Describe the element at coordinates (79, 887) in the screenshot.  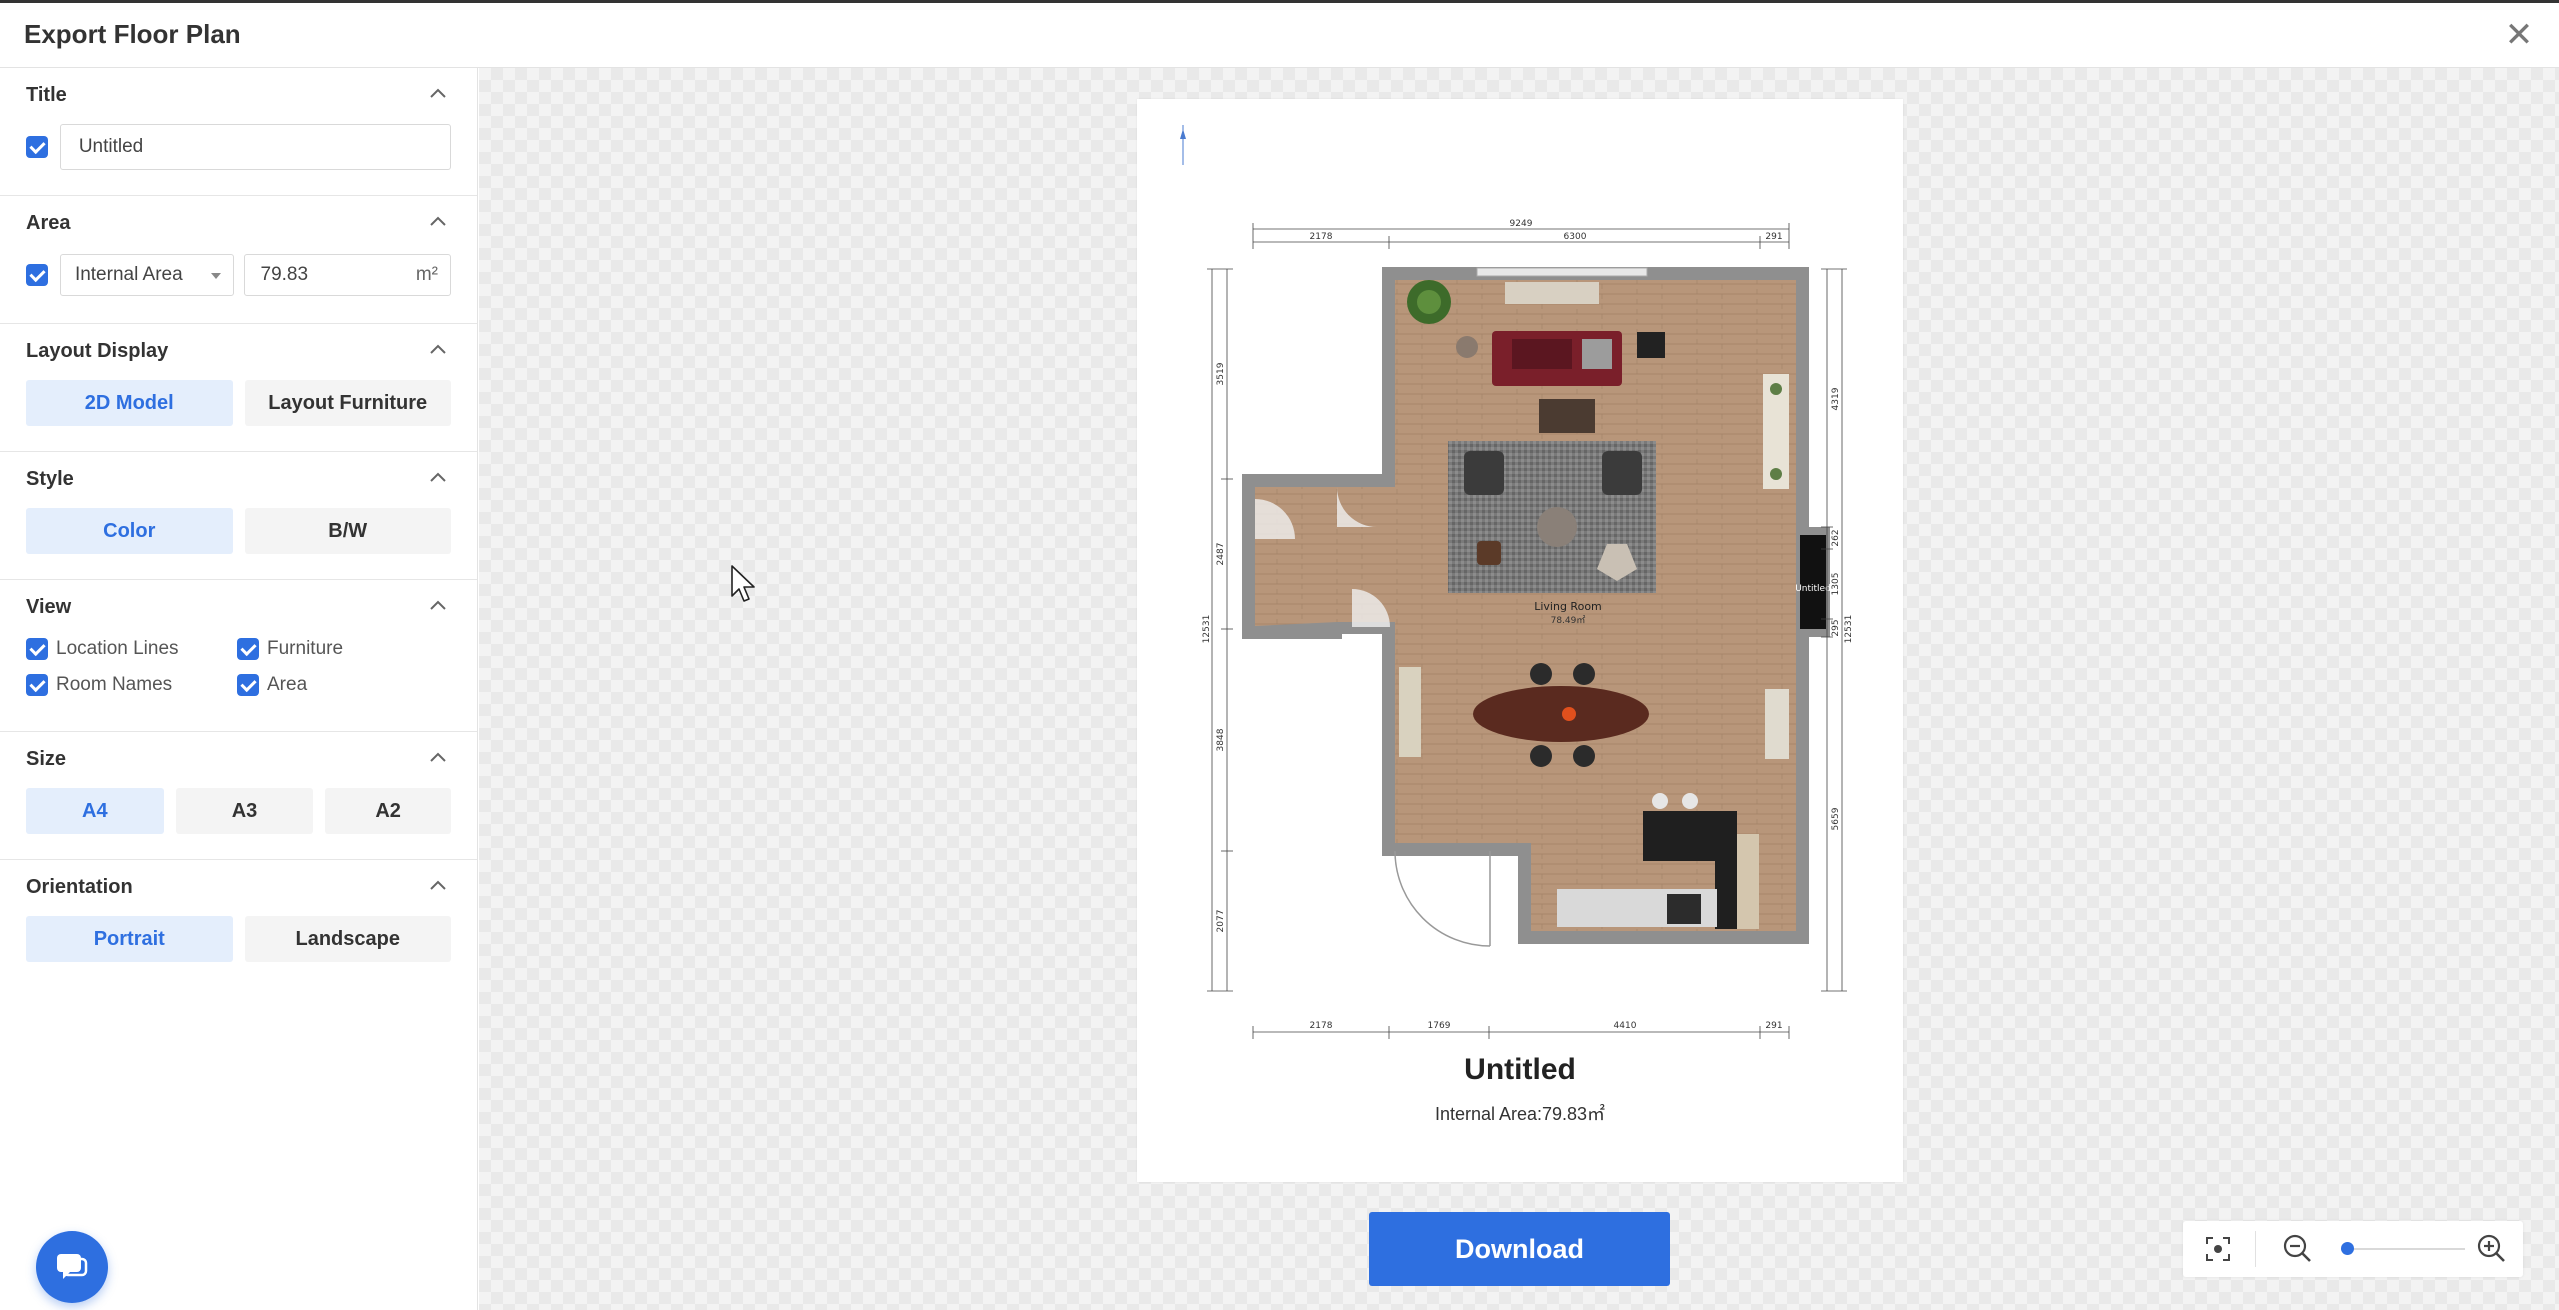
I see `section-heading: Orientation` at that location.